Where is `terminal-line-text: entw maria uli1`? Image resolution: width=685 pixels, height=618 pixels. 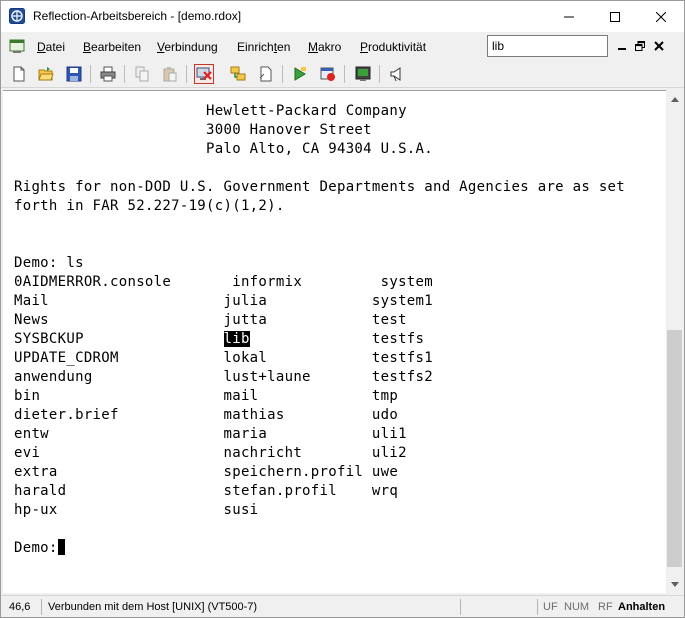
terminal-line-text: entw maria uli1 is located at coordinates (210, 434).